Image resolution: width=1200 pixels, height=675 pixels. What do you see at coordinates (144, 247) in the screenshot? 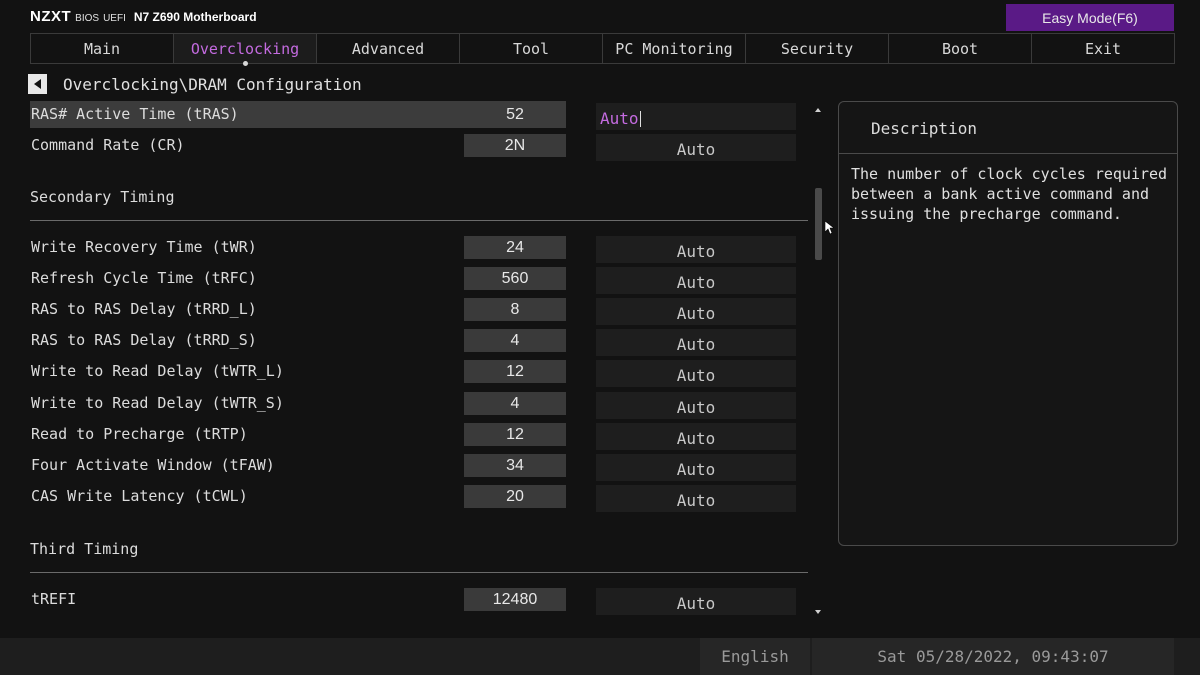
I see `setting-label: Write Recovery Time (tWR)` at bounding box center [144, 247].